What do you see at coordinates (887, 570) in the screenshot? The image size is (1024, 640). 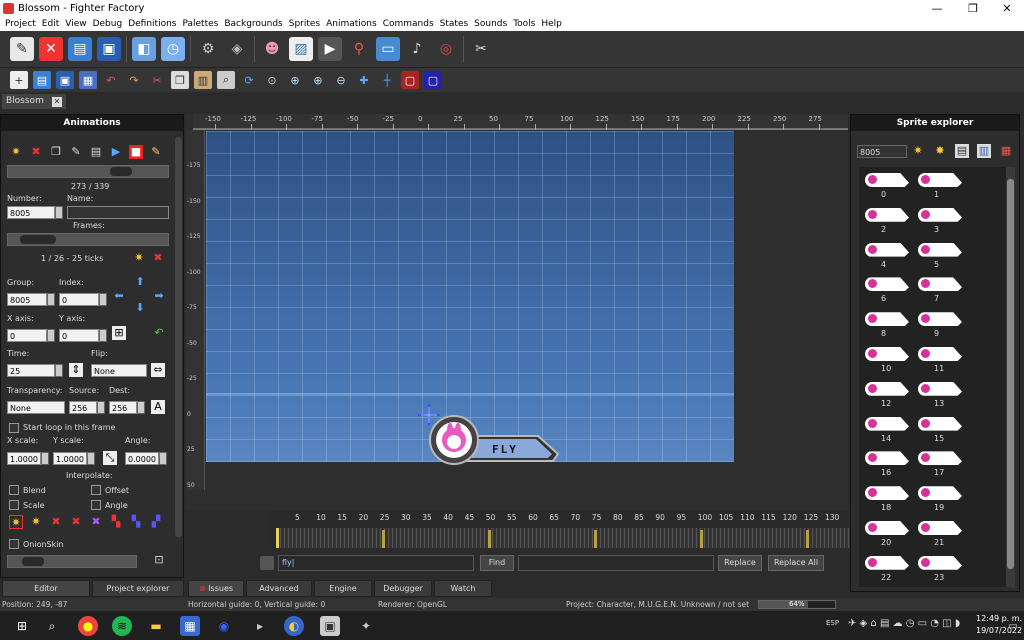 I see `sprite-thumbnail: 22` at bounding box center [887, 570].